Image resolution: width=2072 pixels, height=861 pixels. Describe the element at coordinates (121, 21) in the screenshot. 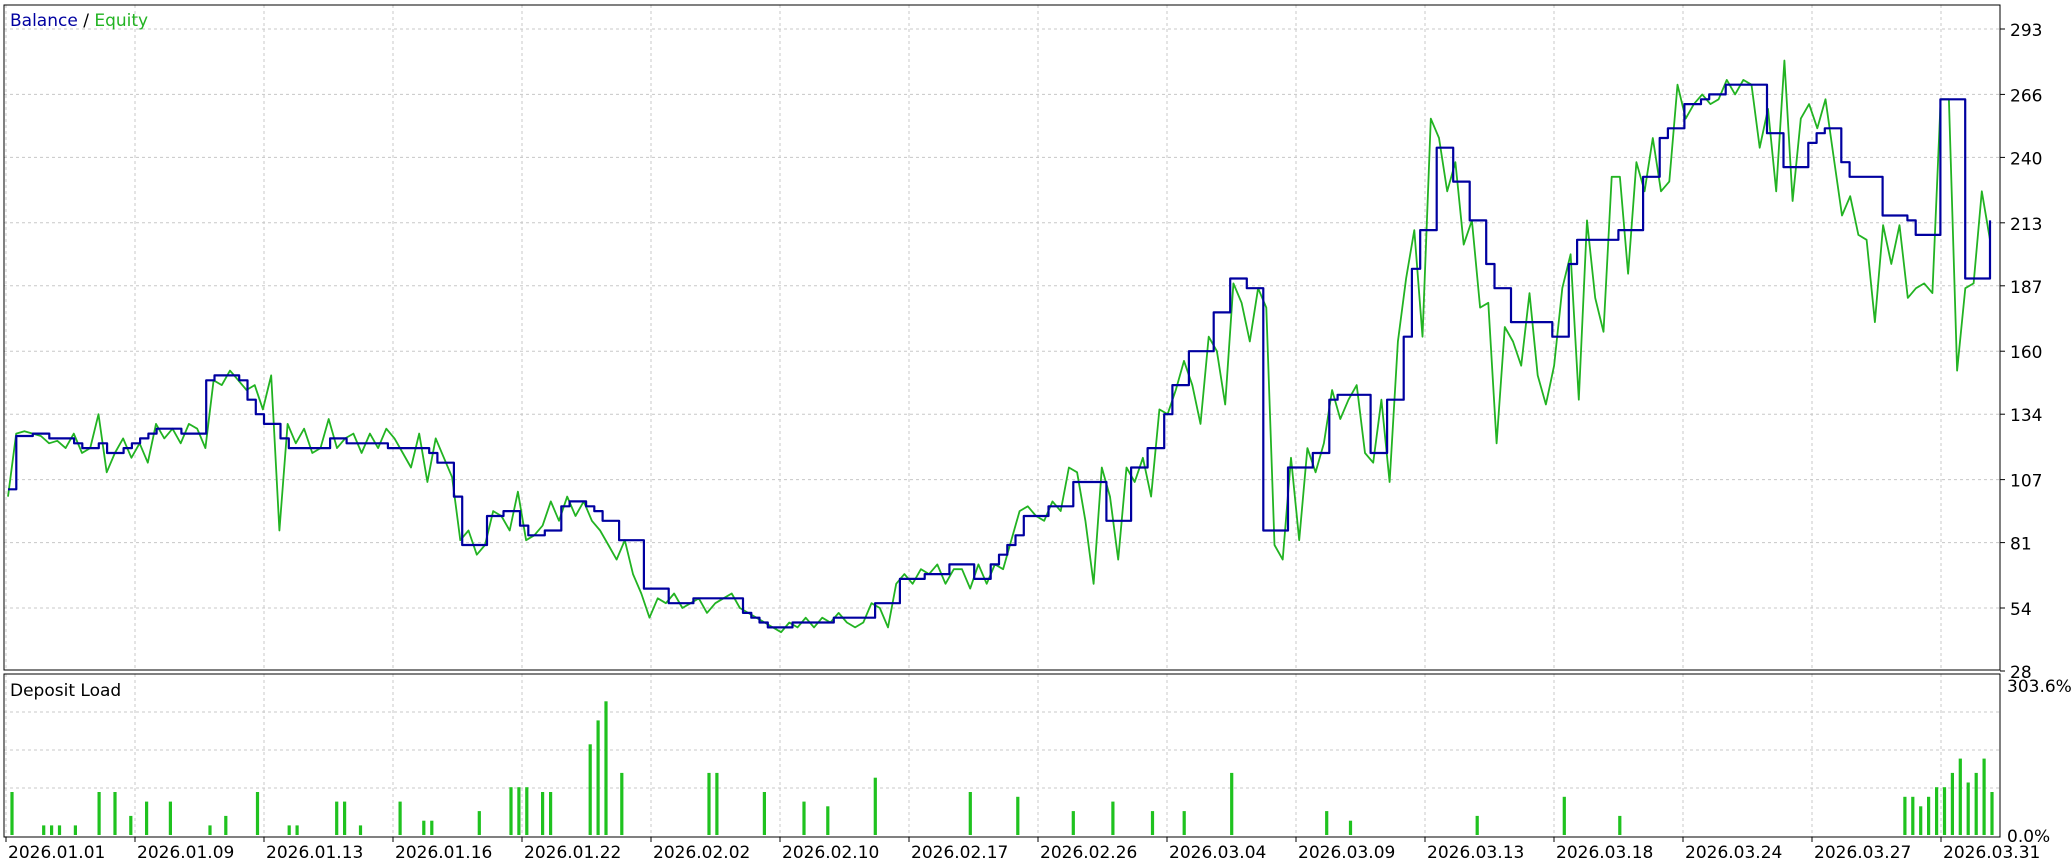

I see `legend-equity-label: Equity` at that location.